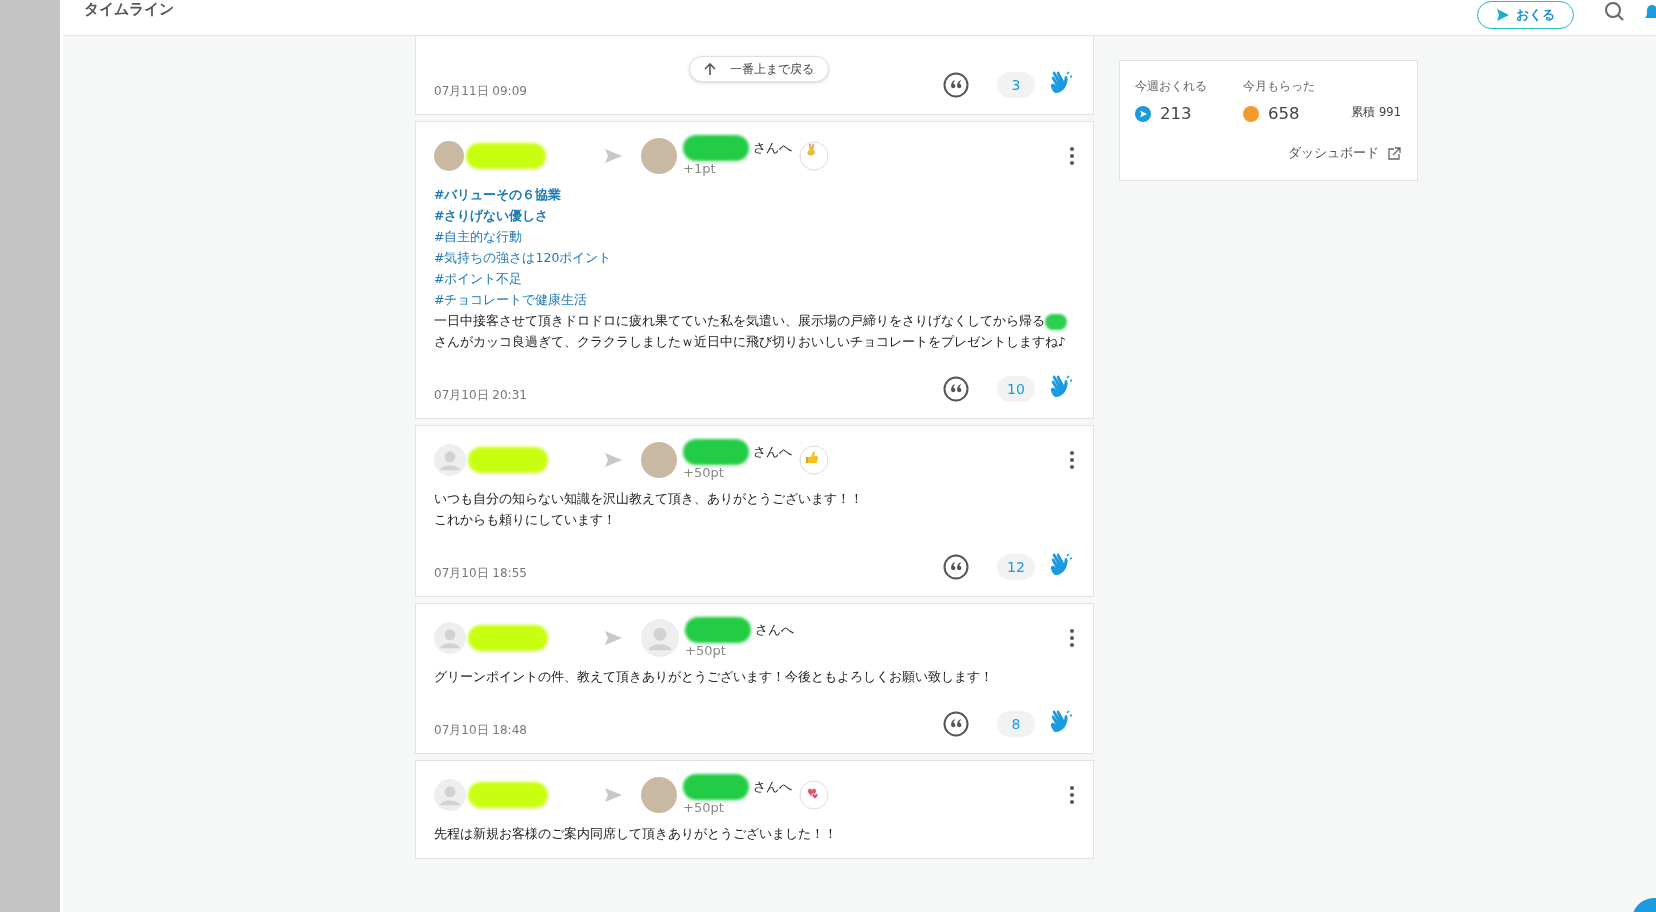 This screenshot has height=912, width=1656. Describe the element at coordinates (478, 278) in the screenshot. I see `hashtag-link: #ポイント不足` at that location.